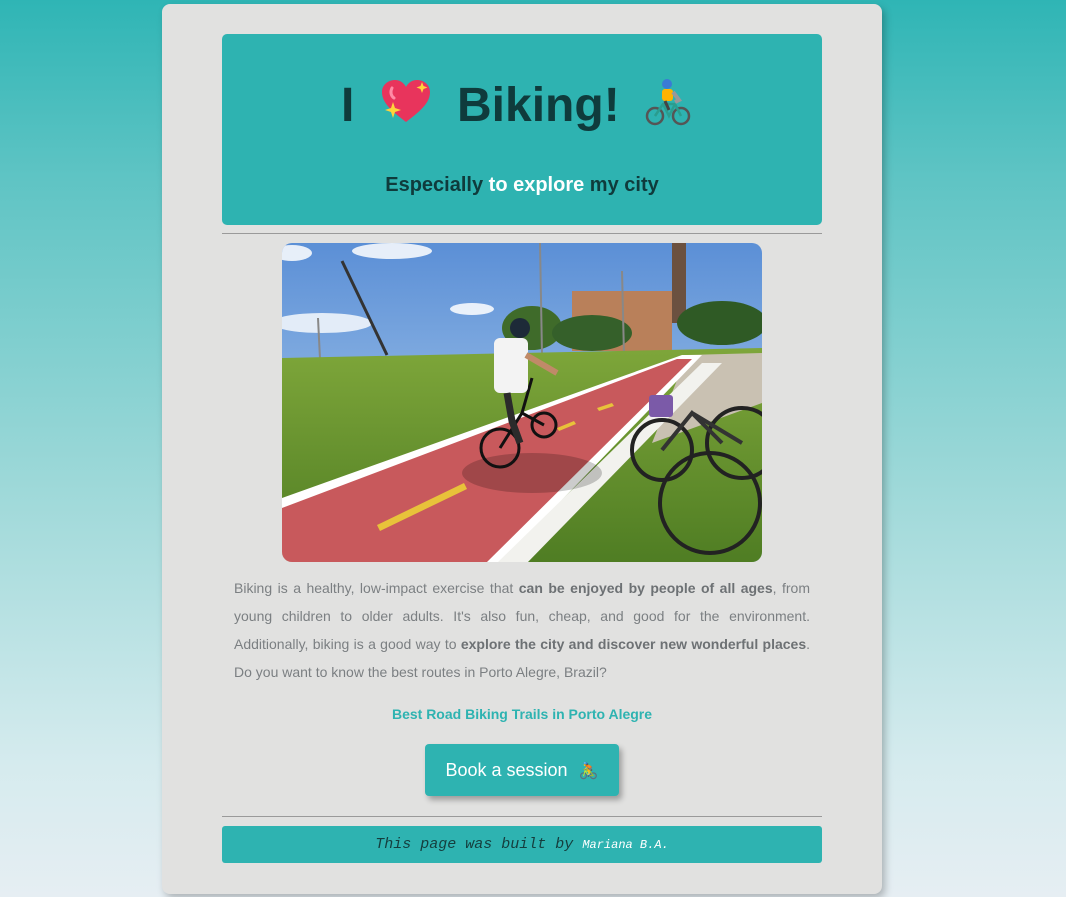  I want to click on divider-top, so click(522, 233).